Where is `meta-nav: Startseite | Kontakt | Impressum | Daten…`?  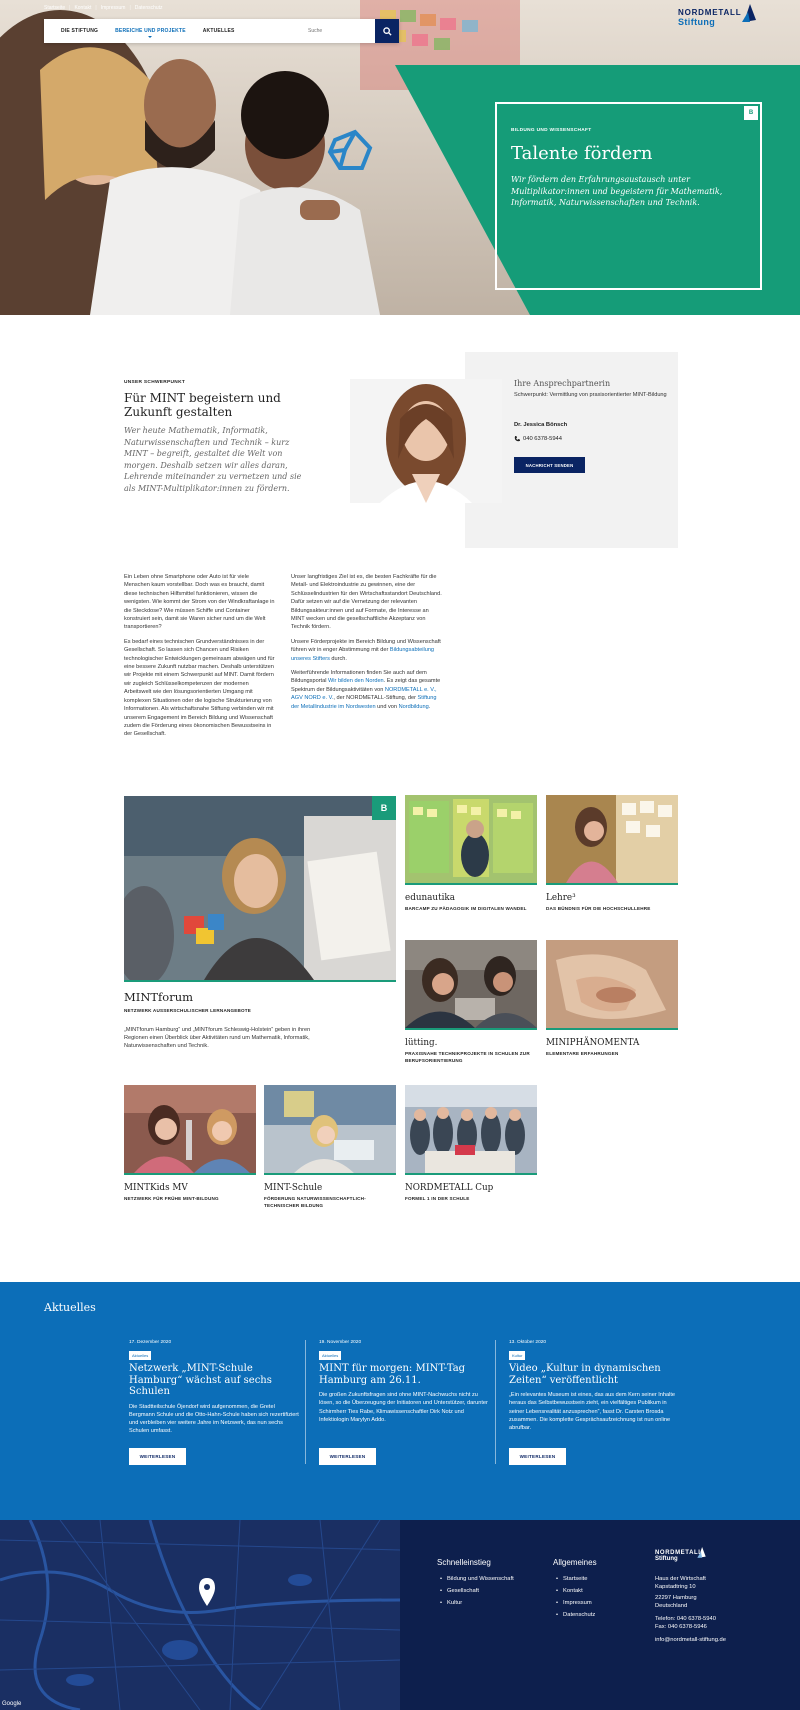
meta-nav: Startseite | Kontakt | Impressum | Daten… is located at coordinates (103, 8).